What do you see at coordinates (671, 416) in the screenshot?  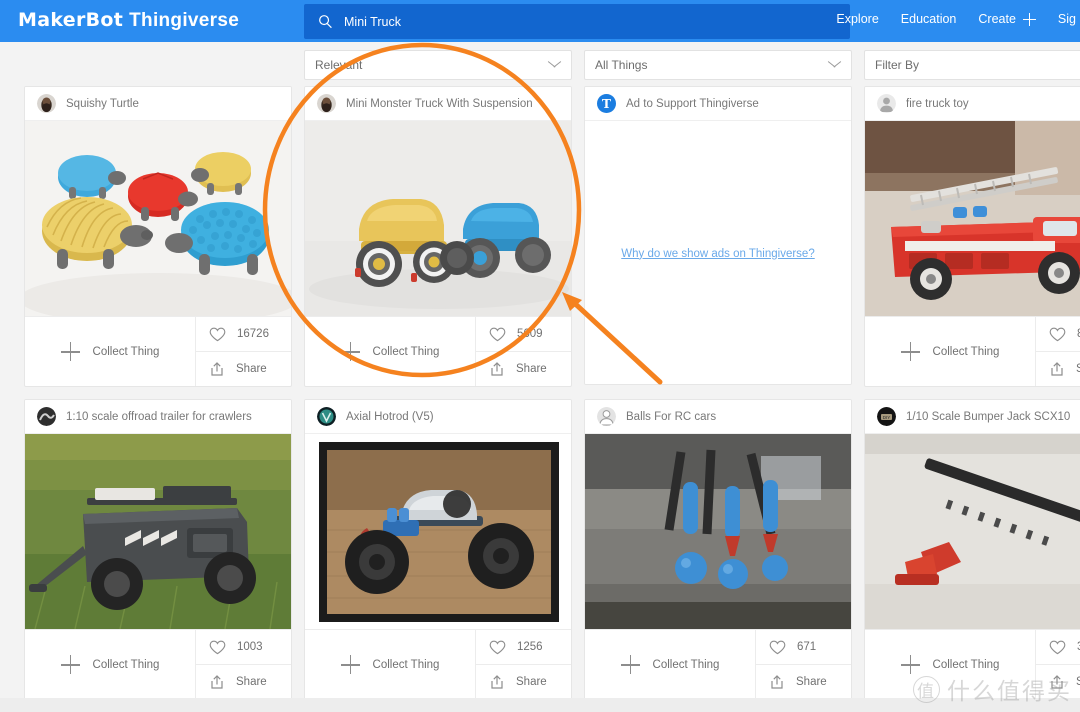 I see `card-title: Balls For RC cars` at bounding box center [671, 416].